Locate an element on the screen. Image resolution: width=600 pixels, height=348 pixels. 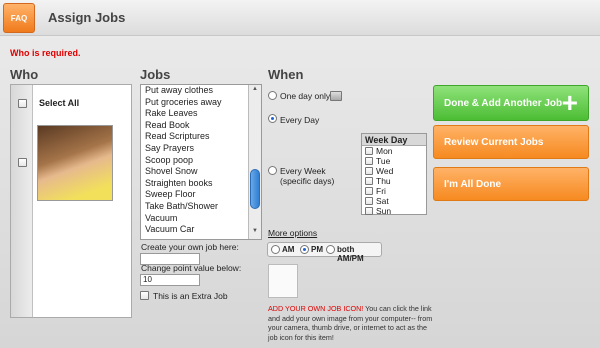
points-input: 10 is located at coordinates (170, 280).